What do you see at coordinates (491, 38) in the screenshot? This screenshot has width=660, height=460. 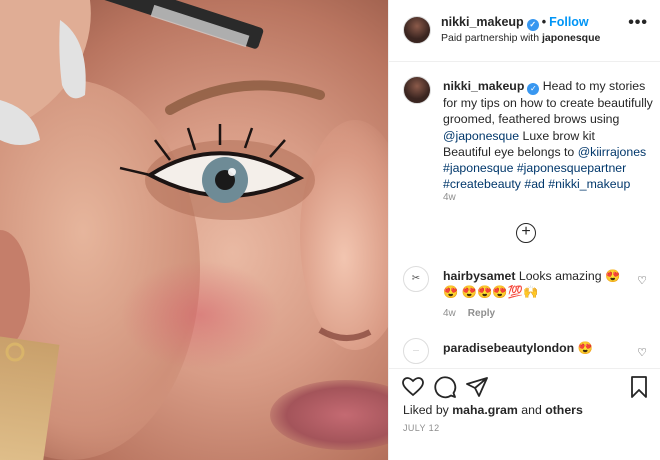 I see `partnership-prefix: Paid partnership with` at bounding box center [491, 38].